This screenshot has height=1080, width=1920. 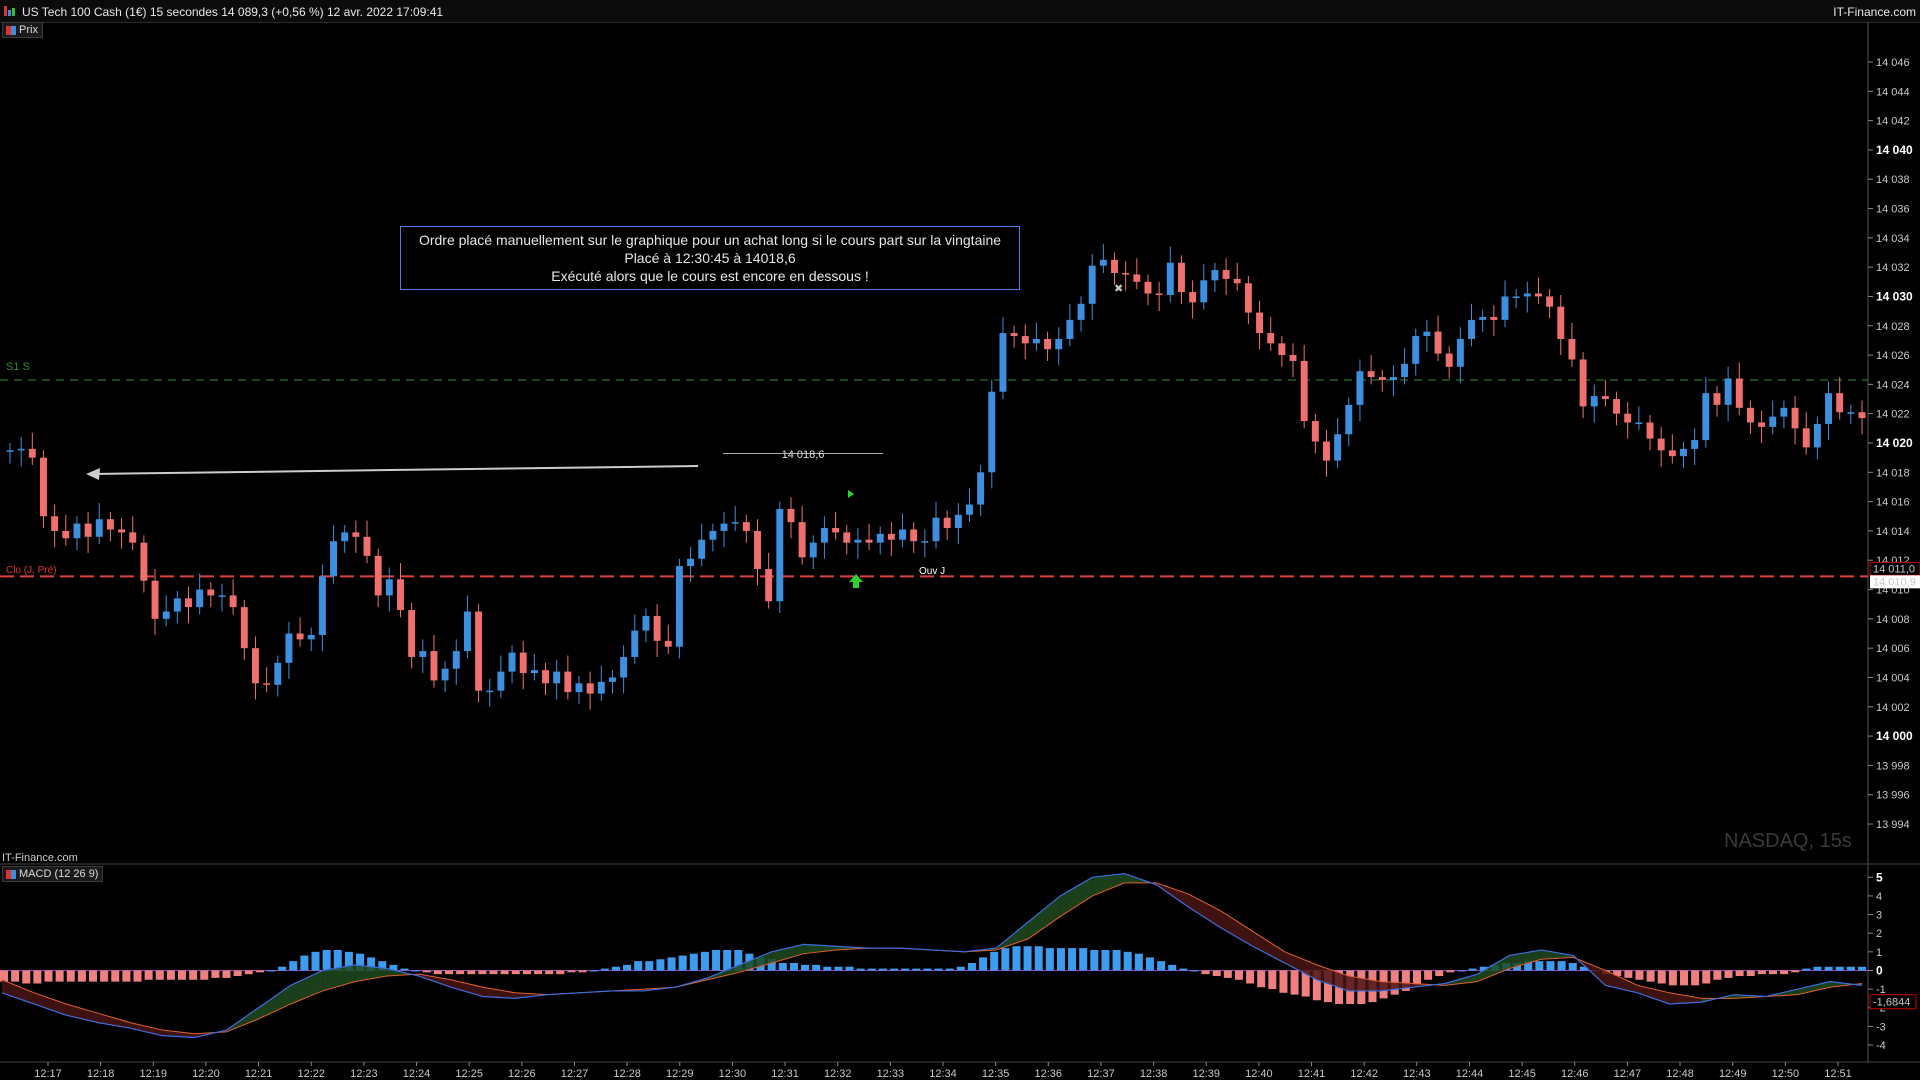 What do you see at coordinates (803, 455) in the screenshot?
I see `order-price-label: 14 018,6` at bounding box center [803, 455].